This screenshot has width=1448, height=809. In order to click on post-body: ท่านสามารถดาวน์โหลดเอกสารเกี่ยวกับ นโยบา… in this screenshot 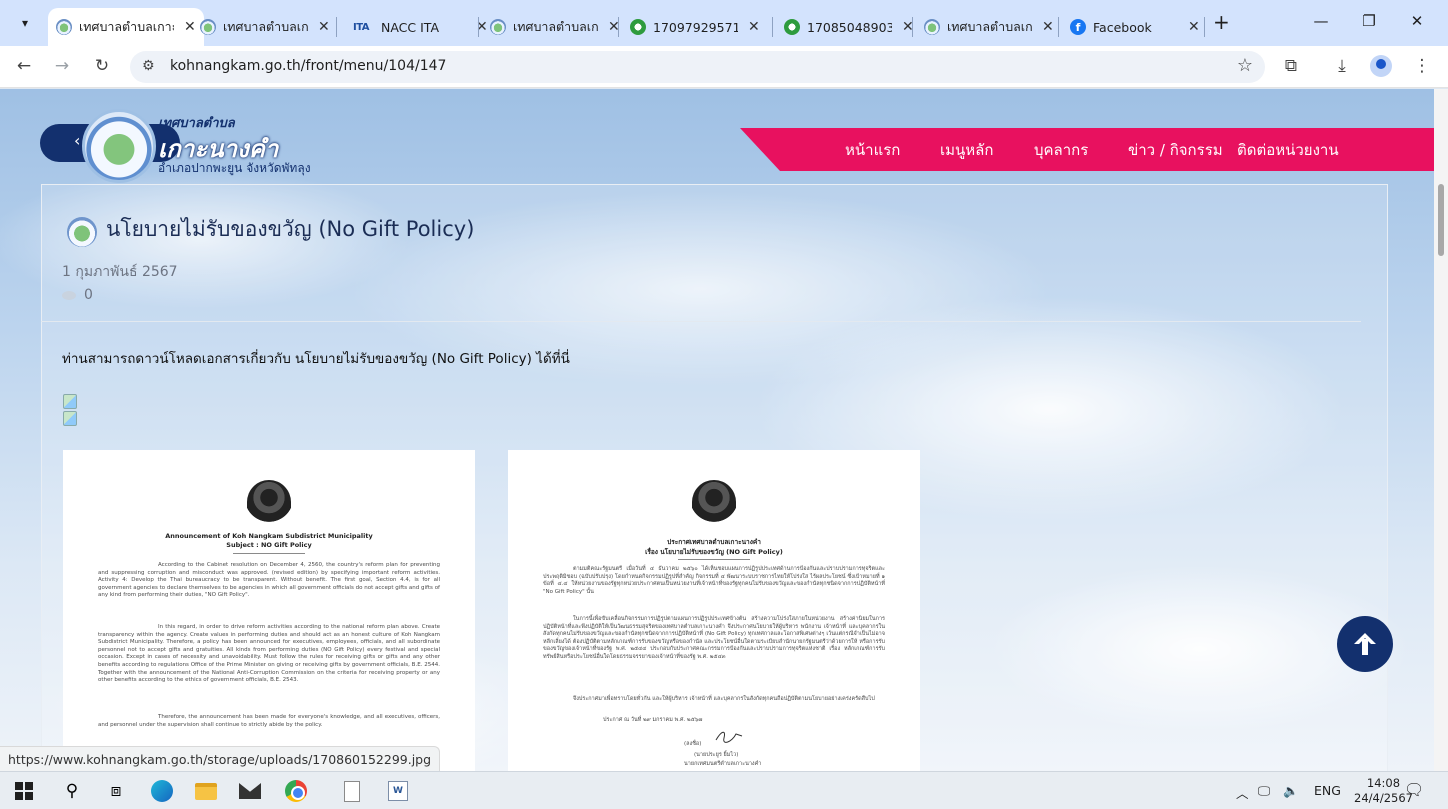, I will do `click(316, 359)`.